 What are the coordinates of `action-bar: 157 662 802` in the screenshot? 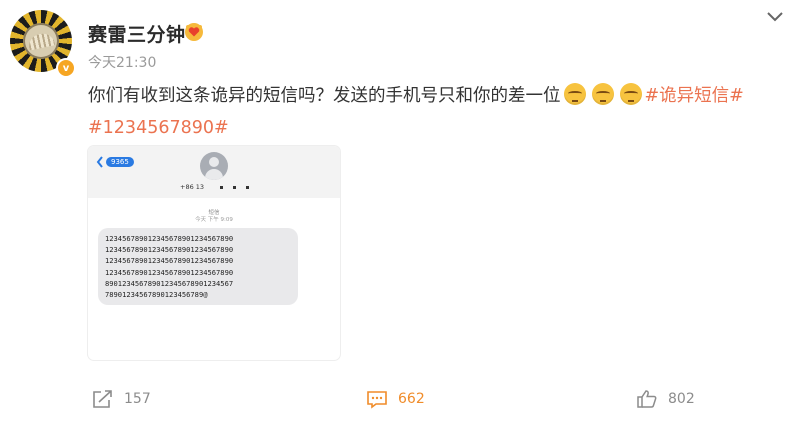 It's located at (400, 399).